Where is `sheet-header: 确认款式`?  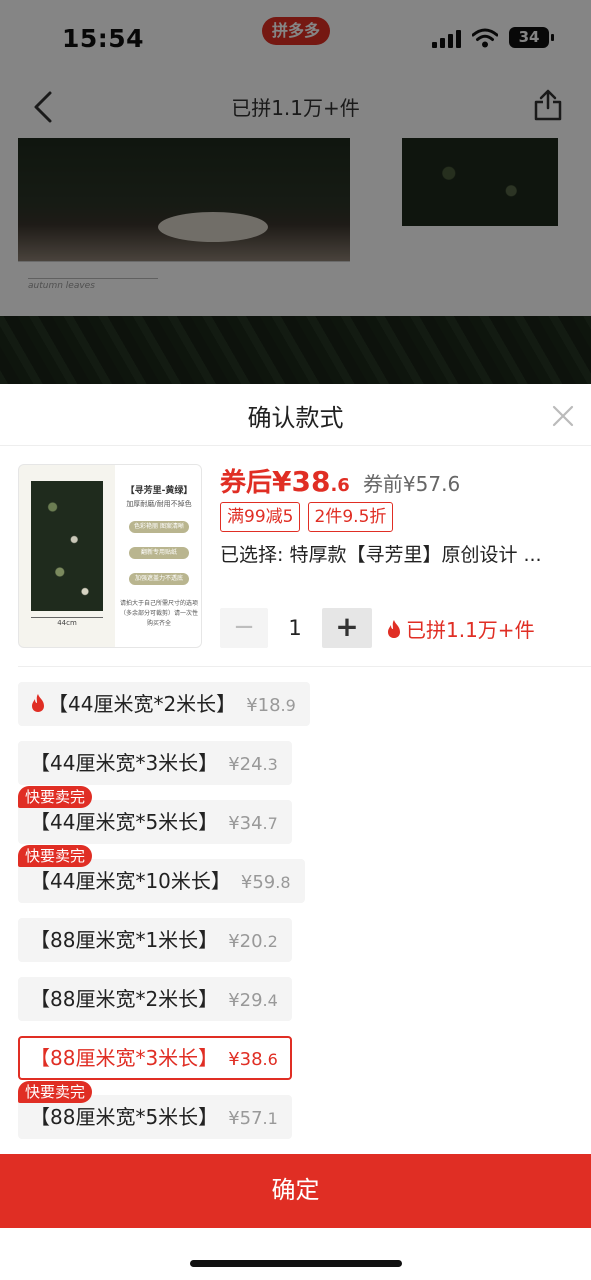
sheet-header: 确认款式 is located at coordinates (295, 415).